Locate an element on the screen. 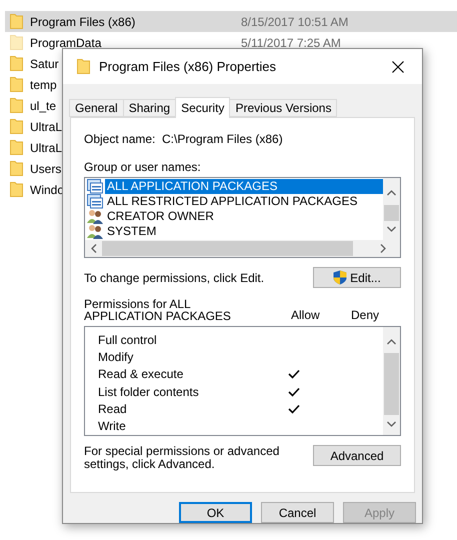  advanced-hint: For special permissions or advanced settings, click Advanced. is located at coordinates (182, 458).